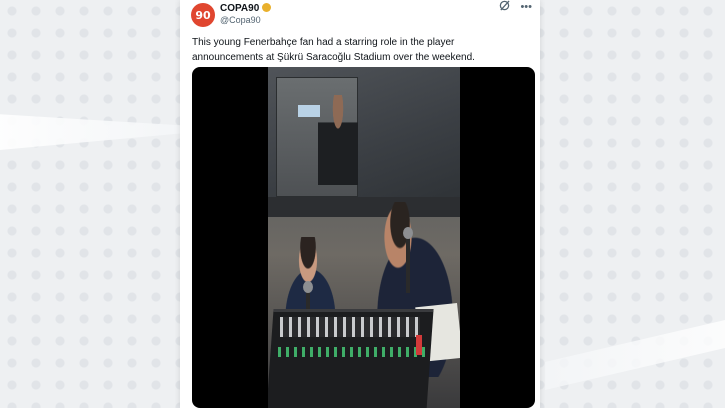  I want to click on author-name: COPA90, so click(239, 8).